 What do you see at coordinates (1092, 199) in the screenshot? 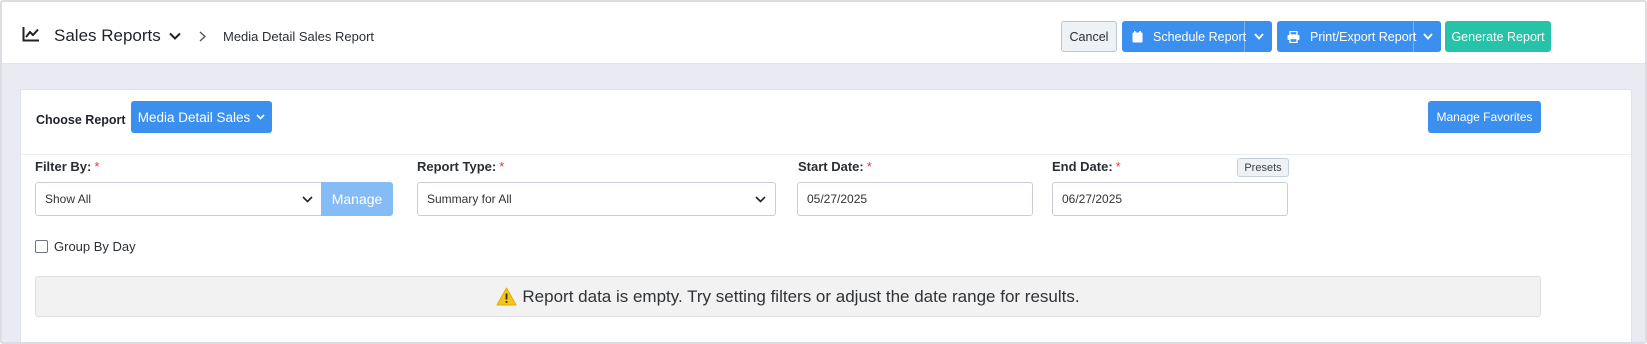
I see `end-date-value: 06/27/2025` at bounding box center [1092, 199].